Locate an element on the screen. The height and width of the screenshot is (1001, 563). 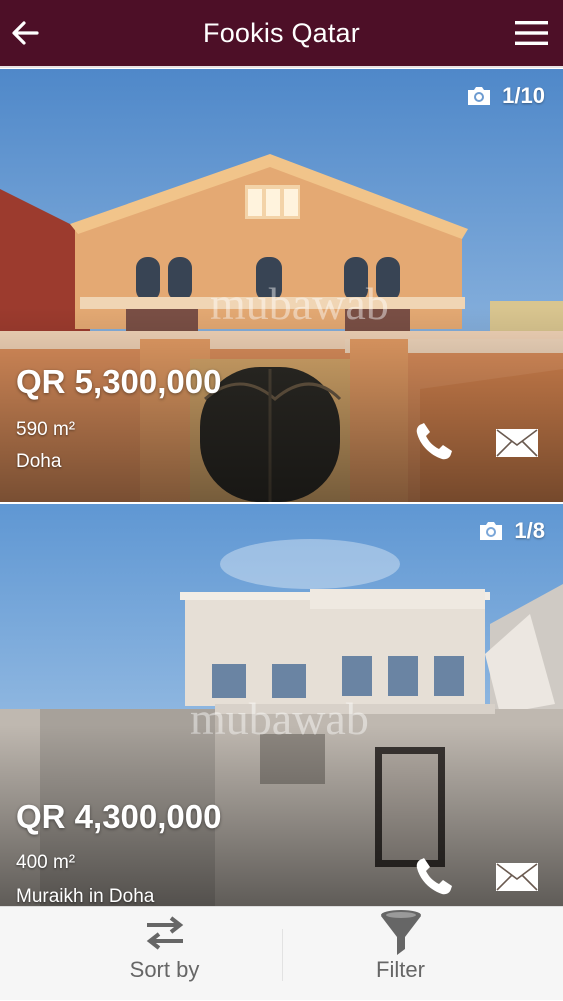
filter-button: Filter is located at coordinates (400, 954).